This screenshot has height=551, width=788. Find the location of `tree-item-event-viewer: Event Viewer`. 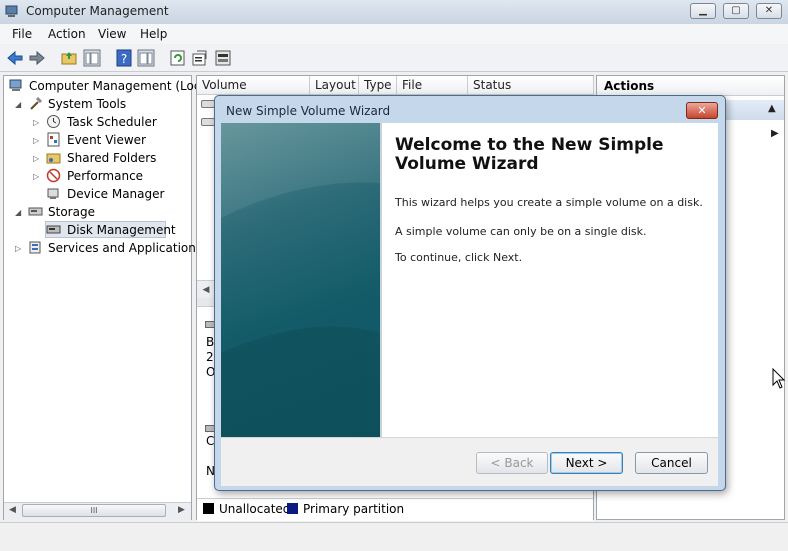

tree-item-event-viewer: Event Viewer is located at coordinates (106, 140).